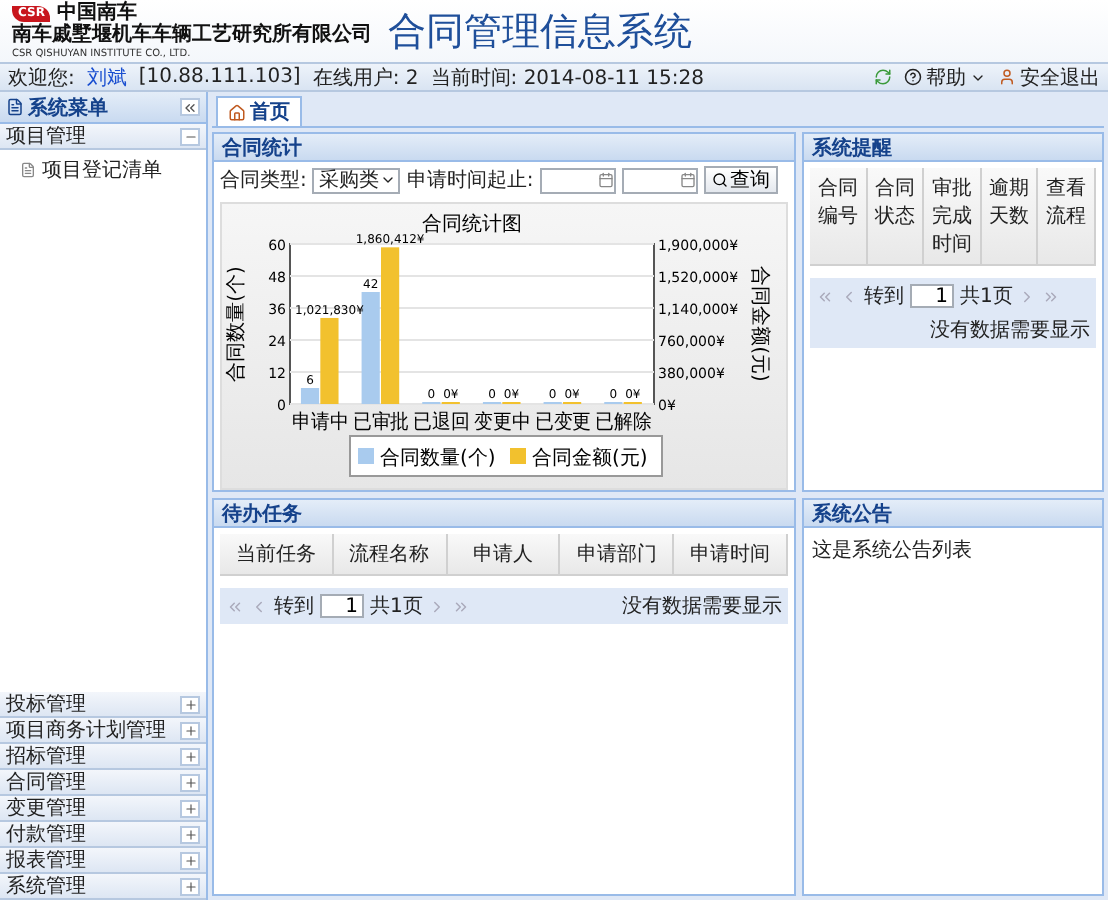 Image resolution: width=1108 pixels, height=900 pixels. I want to click on category-label: 变更中, so click(504, 423).